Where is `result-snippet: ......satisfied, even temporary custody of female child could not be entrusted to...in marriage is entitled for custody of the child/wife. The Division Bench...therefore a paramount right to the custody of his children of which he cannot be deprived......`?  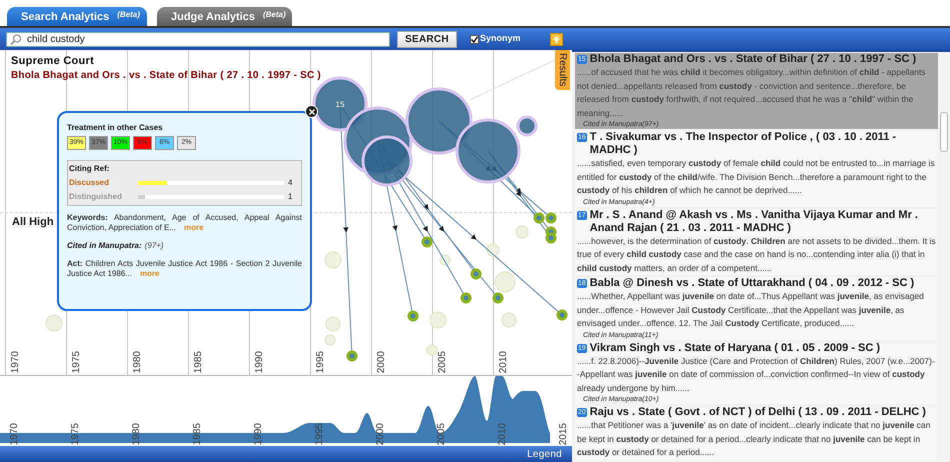
result-snippet: ......satisfied, even temporary custody of female child could not be entrusted to...in marriage is entitled for custody of the child/wife. The Division Bench...therefore a paramount right to the custody of his children of which he cannot be deprived...... is located at coordinates (756, 177).